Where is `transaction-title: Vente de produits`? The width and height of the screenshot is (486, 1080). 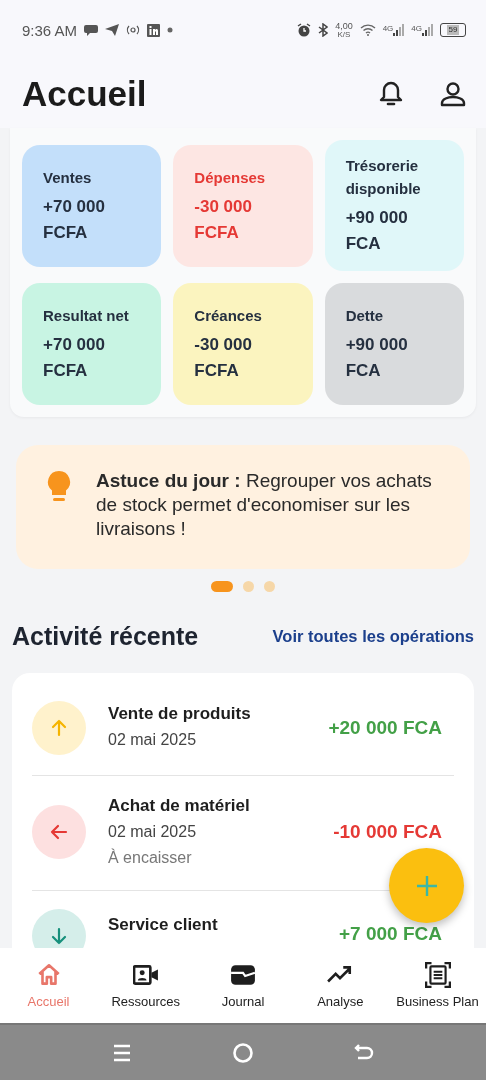 transaction-title: Vente de produits is located at coordinates (180, 714).